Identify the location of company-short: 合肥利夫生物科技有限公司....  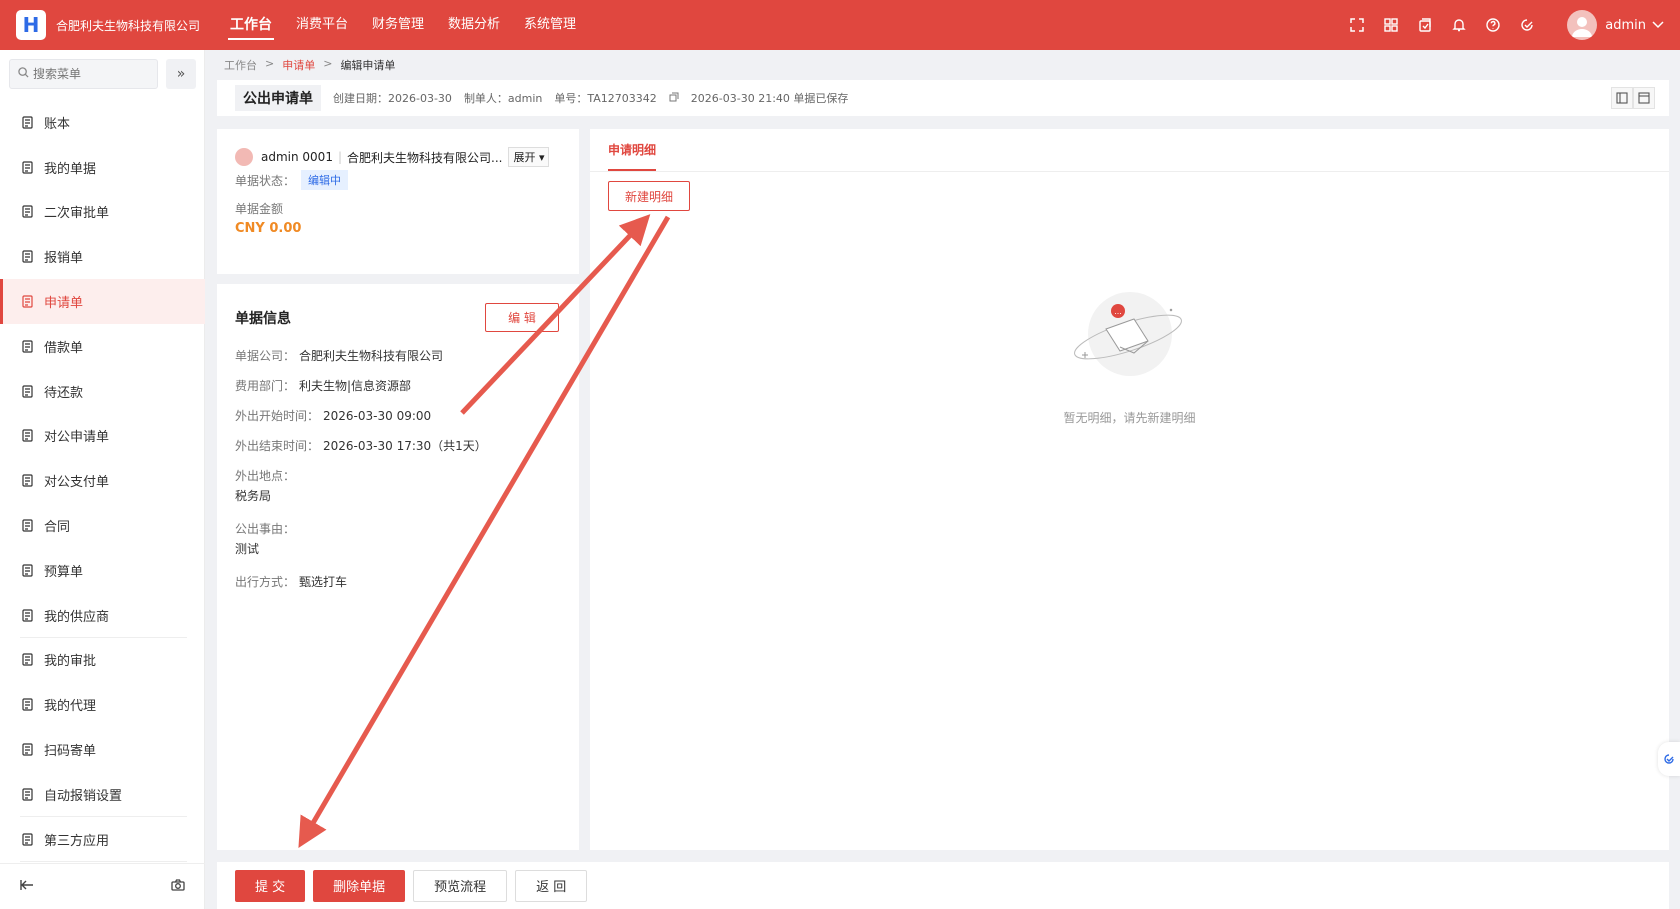
(425, 157).